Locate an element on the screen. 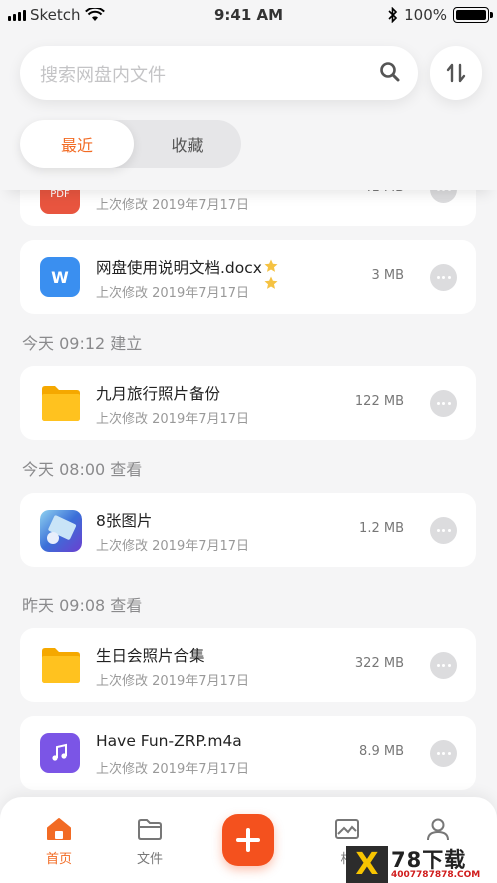  file-name: Have Fun-ZRP.m4a is located at coordinates (169, 741).